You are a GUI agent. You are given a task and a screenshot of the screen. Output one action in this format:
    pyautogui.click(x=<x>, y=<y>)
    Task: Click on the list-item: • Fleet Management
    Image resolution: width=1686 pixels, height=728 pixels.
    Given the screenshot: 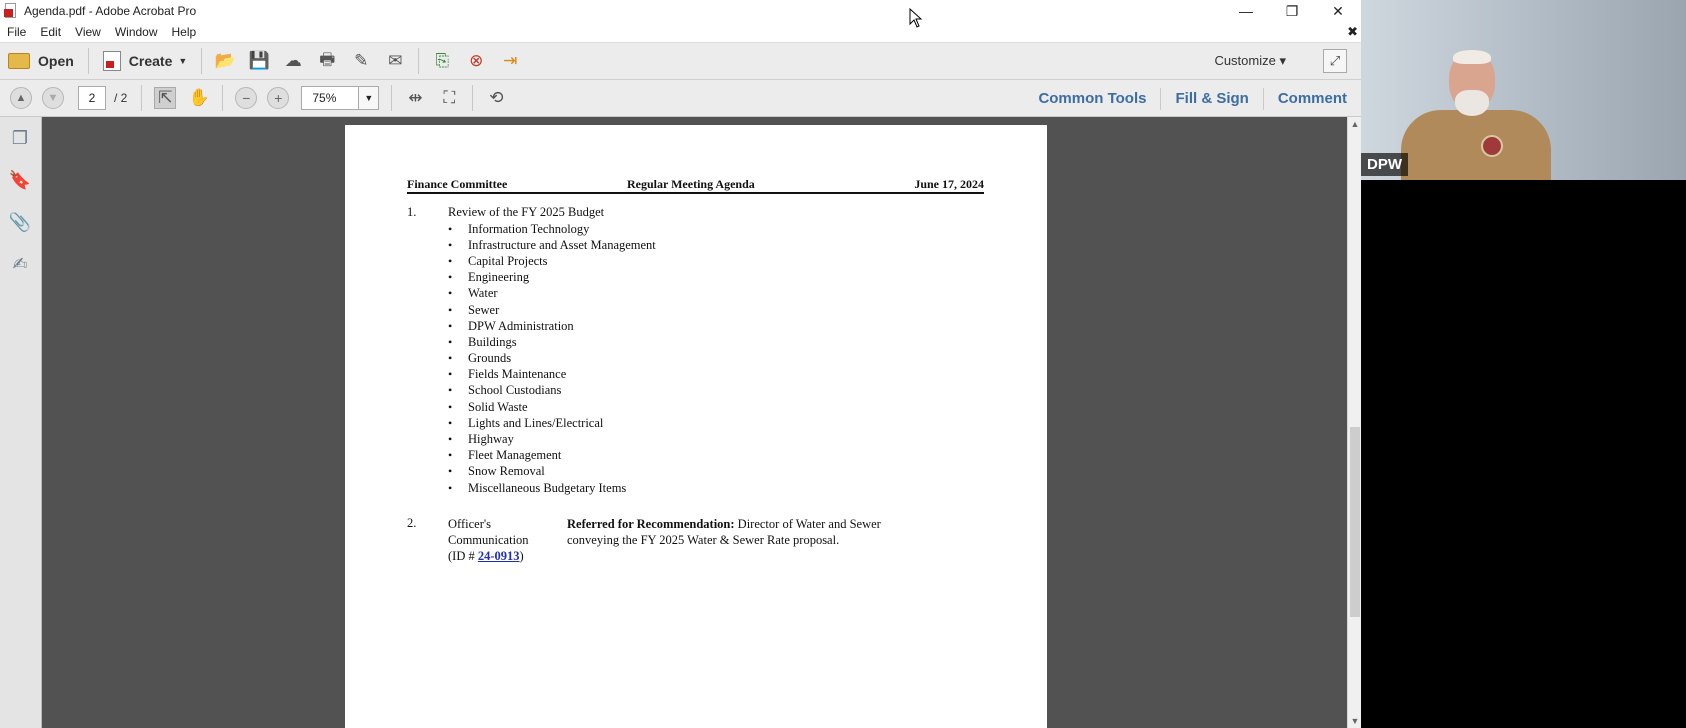 What is the action you would take?
    pyautogui.click(x=505, y=455)
    